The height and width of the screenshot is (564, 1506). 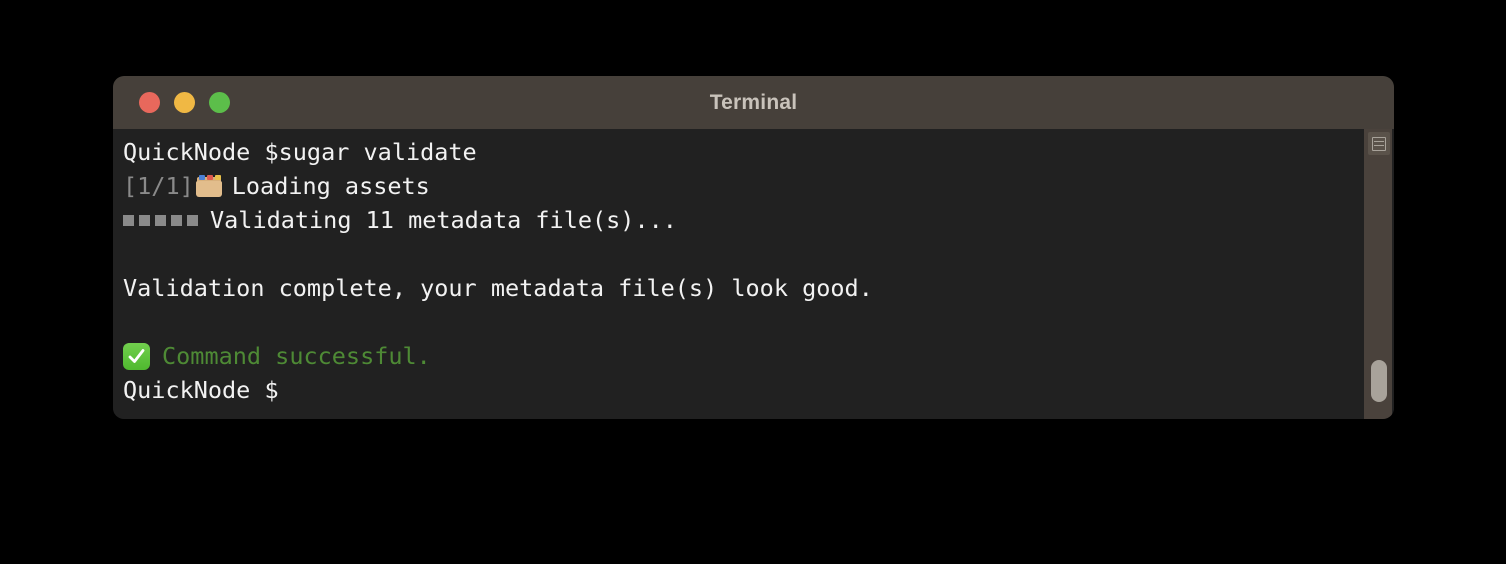 I want to click on lines-icon, so click(x=1379, y=143).